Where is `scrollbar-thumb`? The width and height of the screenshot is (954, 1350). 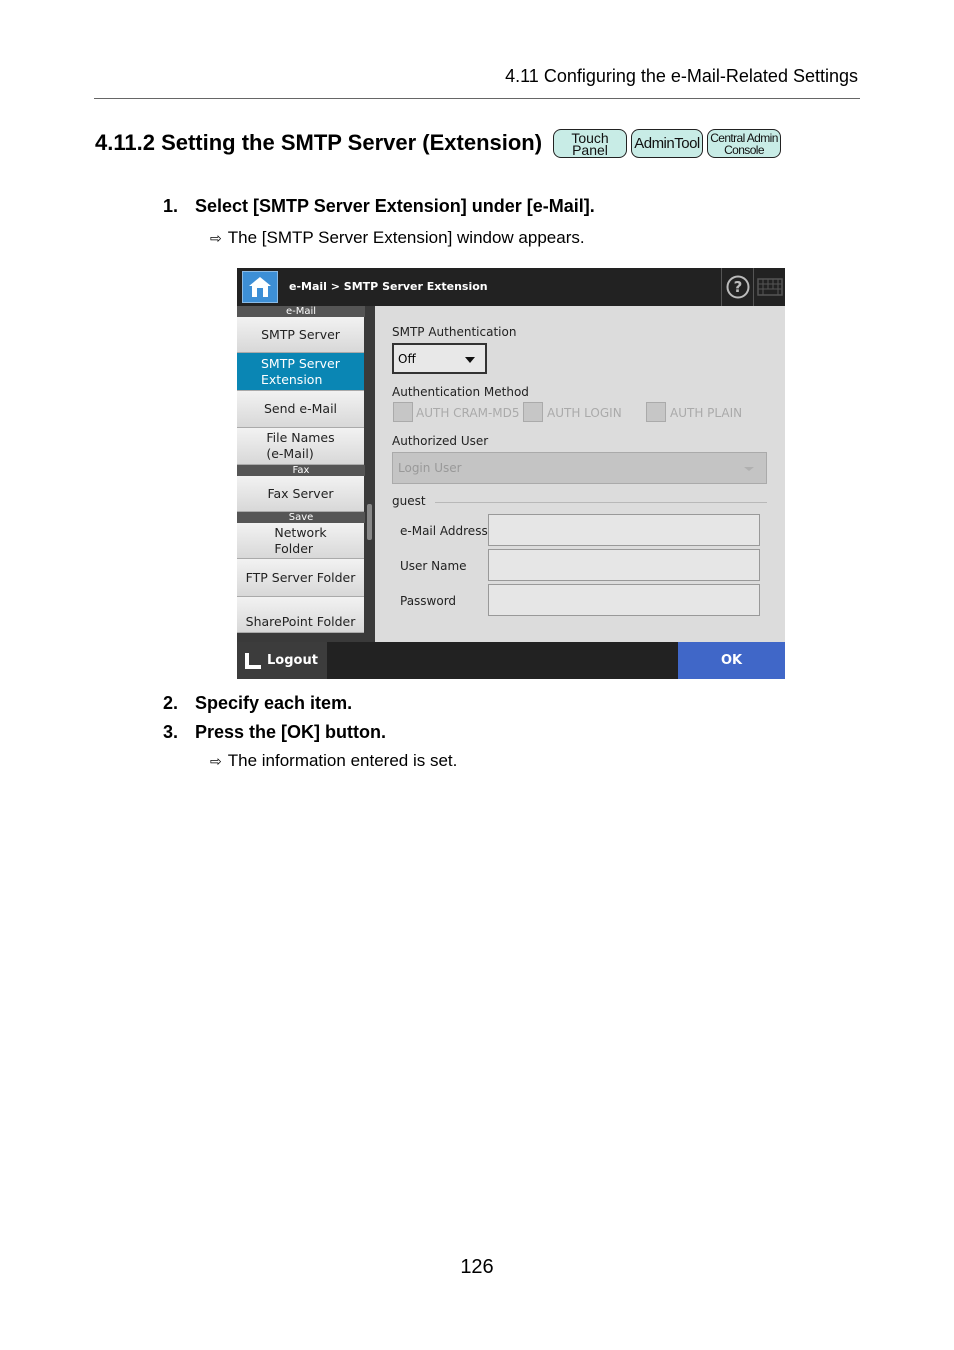
scrollbar-thumb is located at coordinates (369, 522).